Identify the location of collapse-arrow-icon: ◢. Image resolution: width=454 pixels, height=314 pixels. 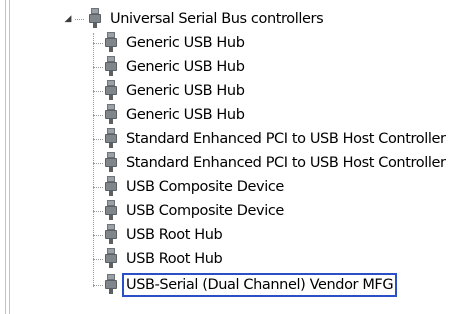
(68, 19).